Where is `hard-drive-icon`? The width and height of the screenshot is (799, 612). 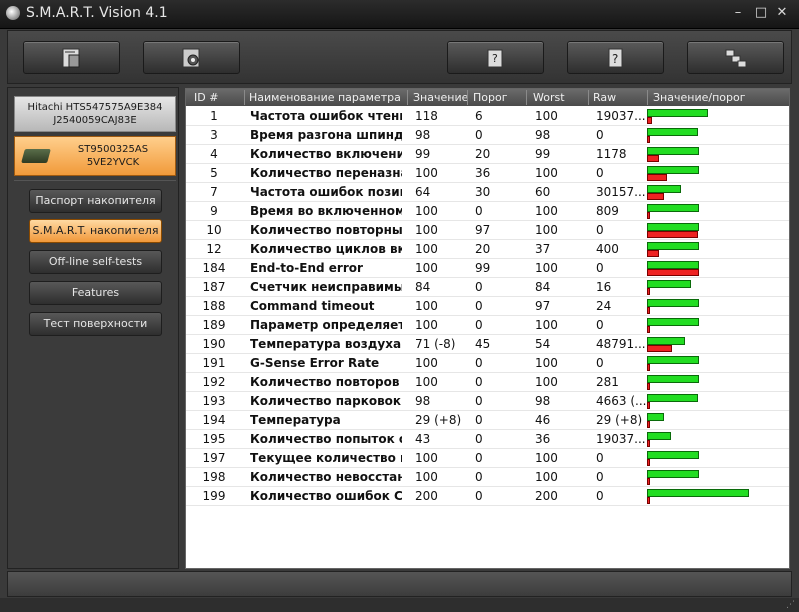 hard-drive-icon is located at coordinates (36, 156).